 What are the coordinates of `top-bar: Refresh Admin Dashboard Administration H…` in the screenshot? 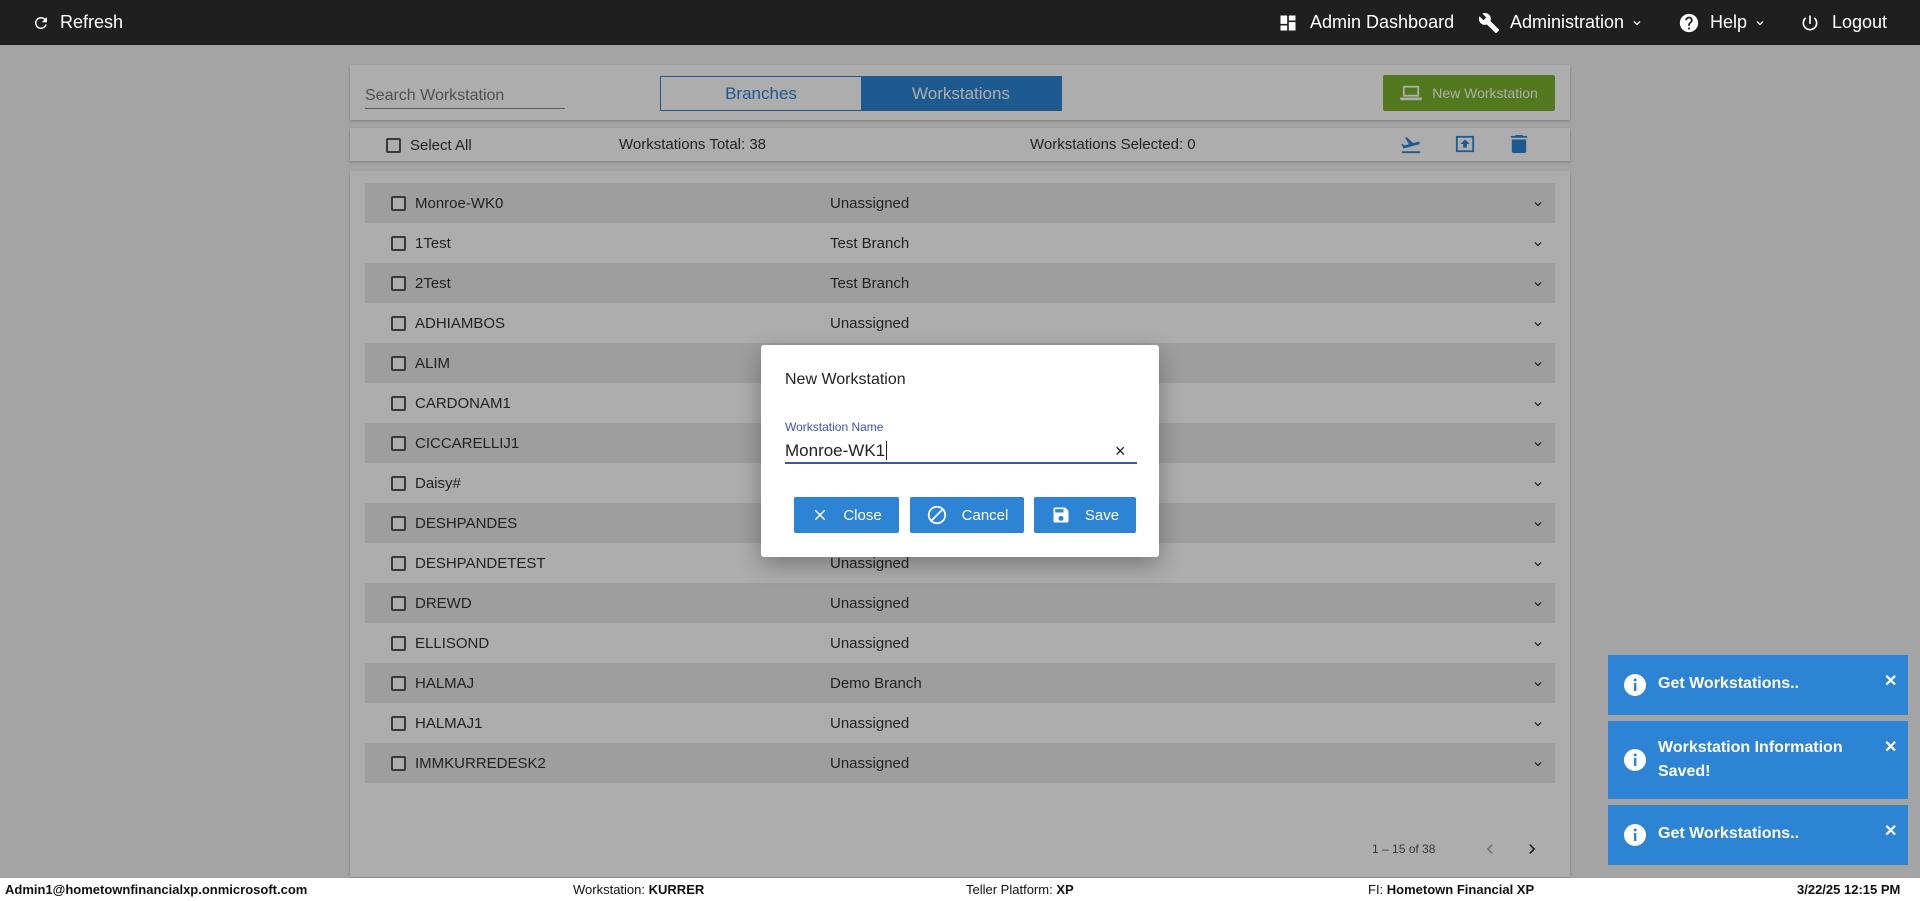 It's located at (960, 22).